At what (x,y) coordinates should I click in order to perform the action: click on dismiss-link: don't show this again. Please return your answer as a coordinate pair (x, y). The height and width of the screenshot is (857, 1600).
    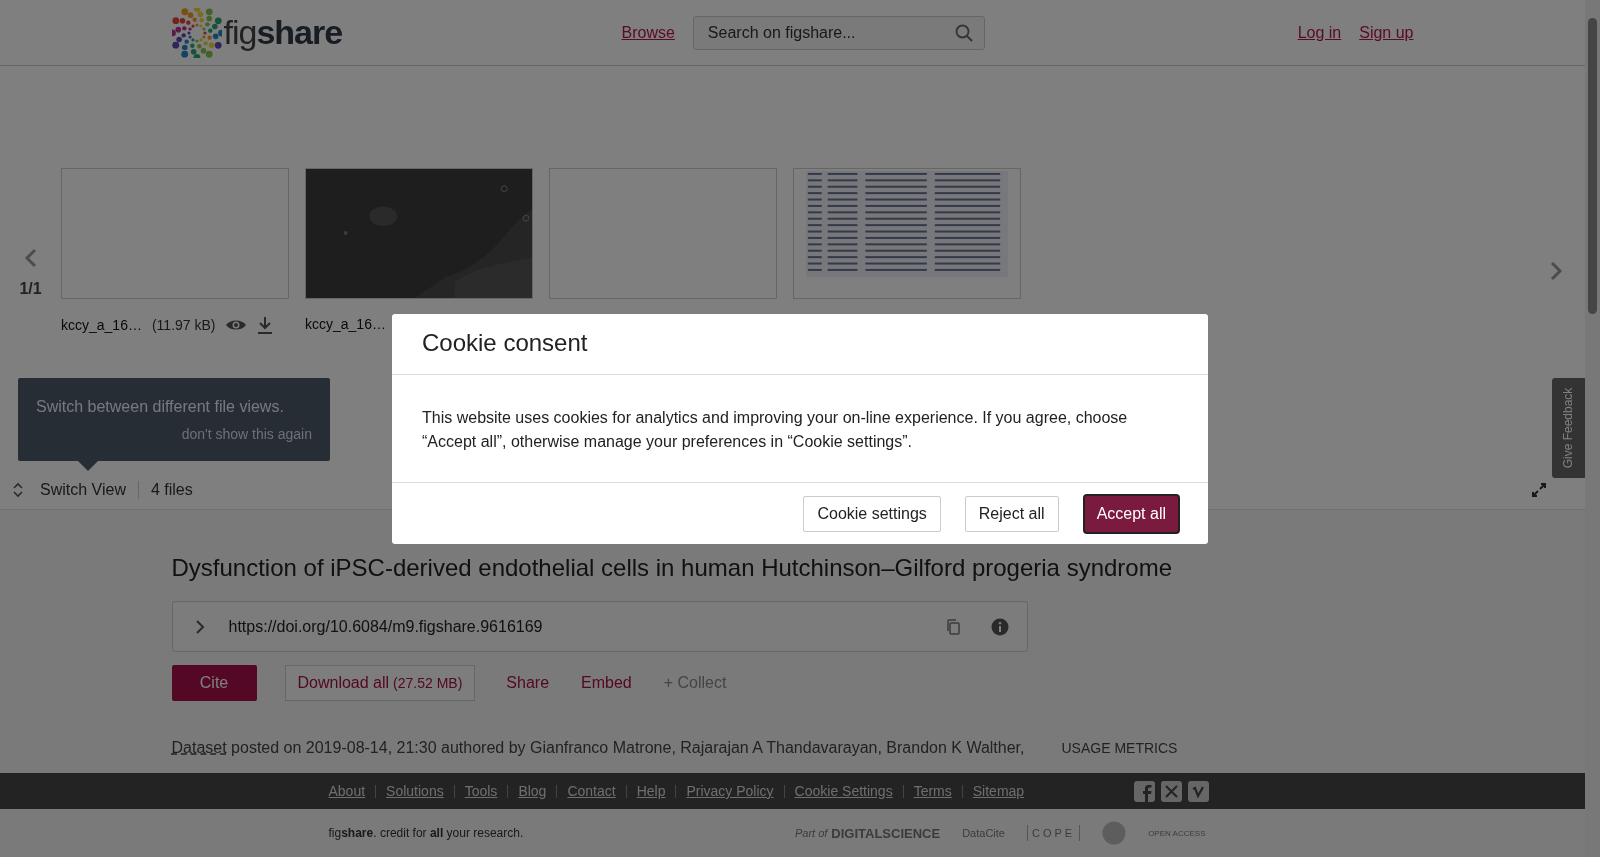
    Looking at the image, I should click on (246, 434).